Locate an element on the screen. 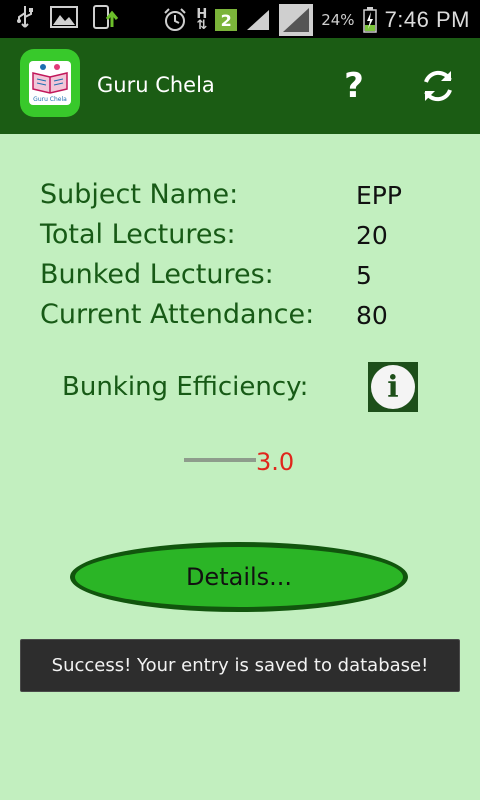 Image resolution: width=480 pixels, height=800 pixels. status-bar-left is located at coordinates (67, 17).